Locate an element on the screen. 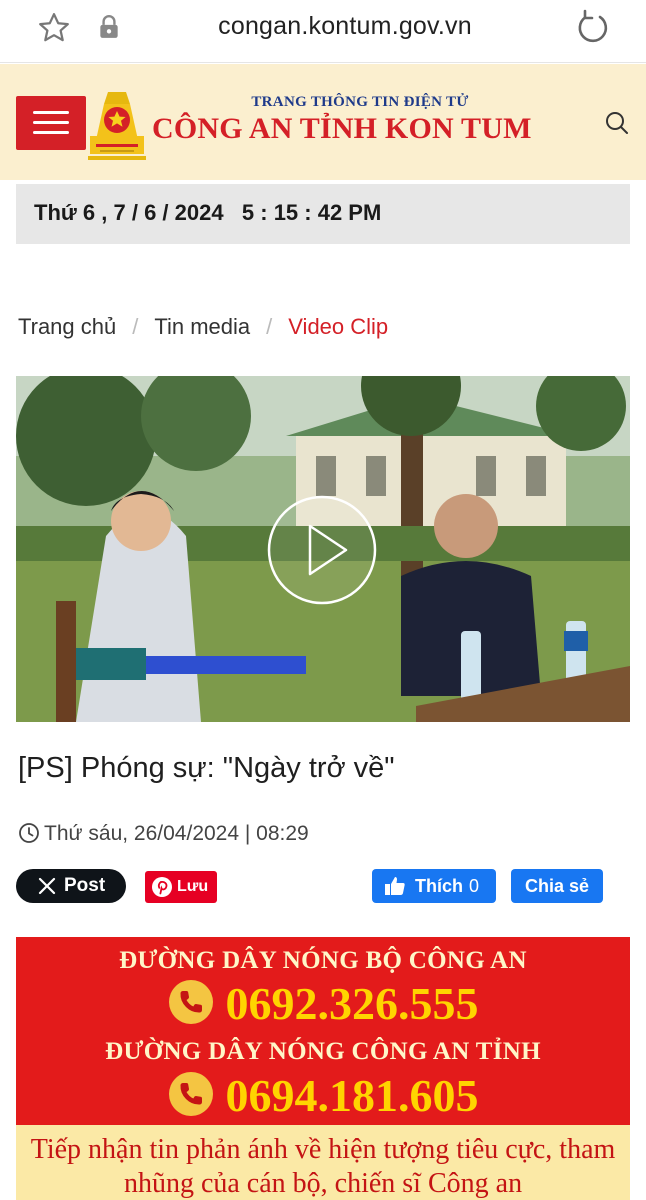 This screenshot has width=646, height=1200. site-title: CÔNG AN TỈNH KON TUM is located at coordinates (362, 129).